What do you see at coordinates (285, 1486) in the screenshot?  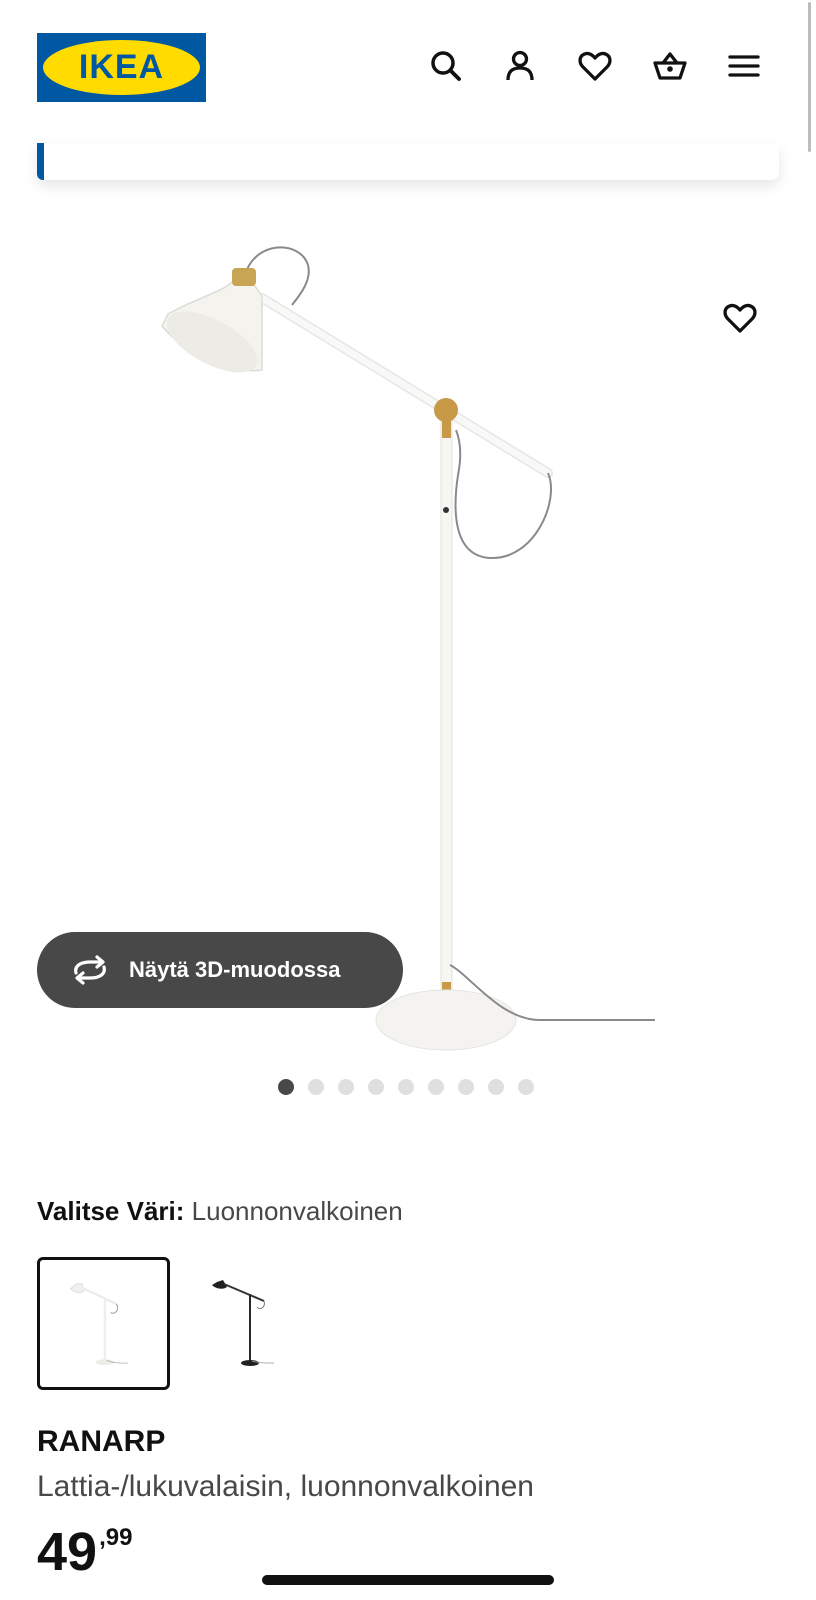 I see `product-description: Lattia-/lukuvalaisin, luonnonvalkoinen` at bounding box center [285, 1486].